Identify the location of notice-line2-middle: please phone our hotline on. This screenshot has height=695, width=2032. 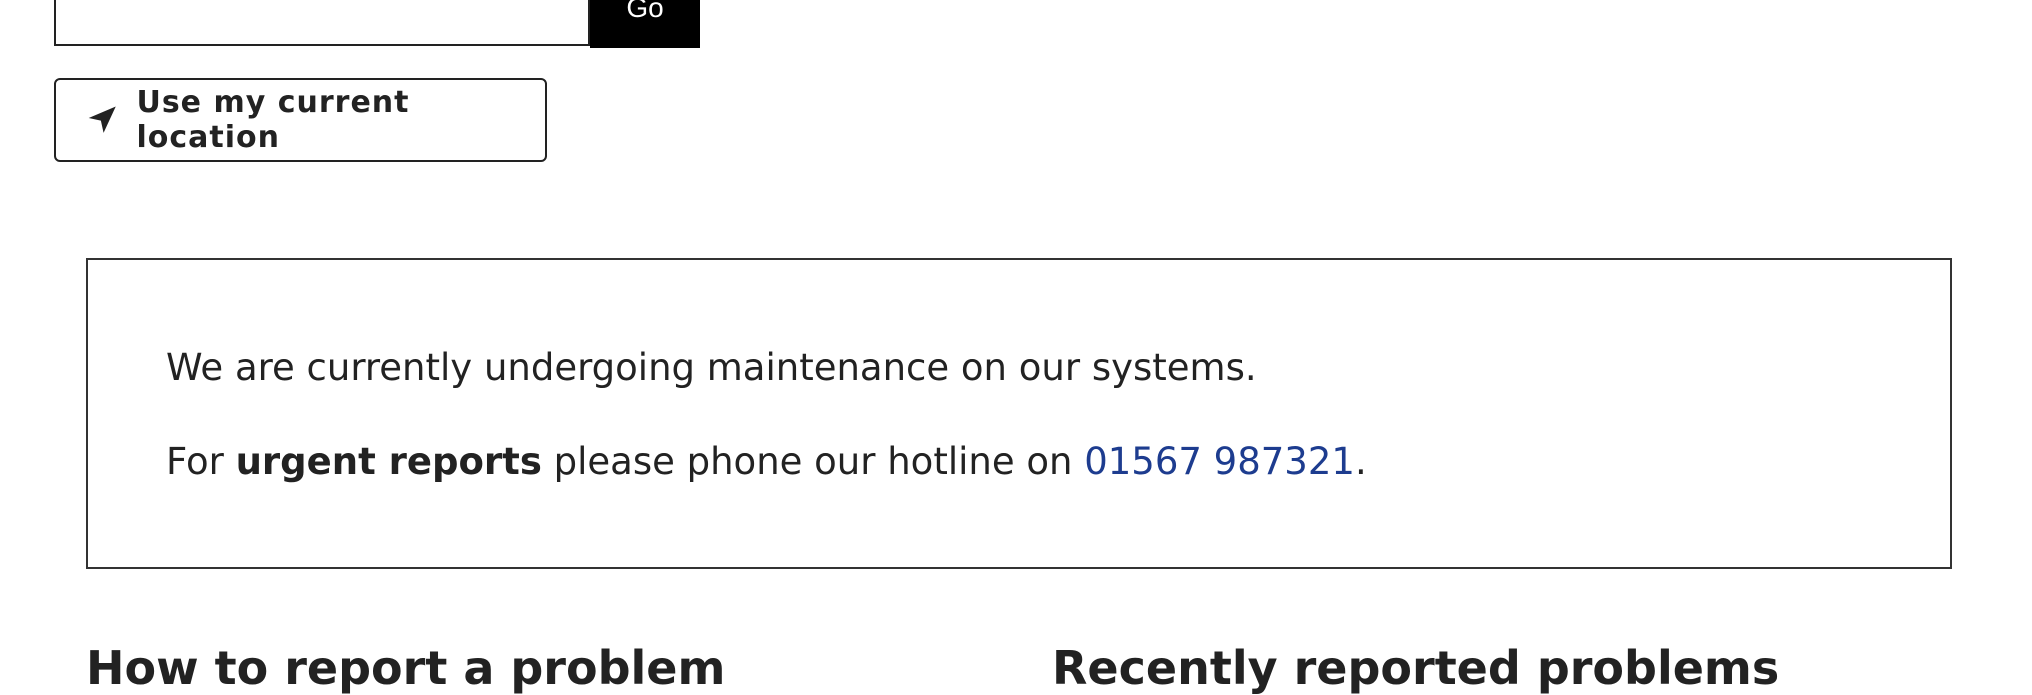
(813, 461).